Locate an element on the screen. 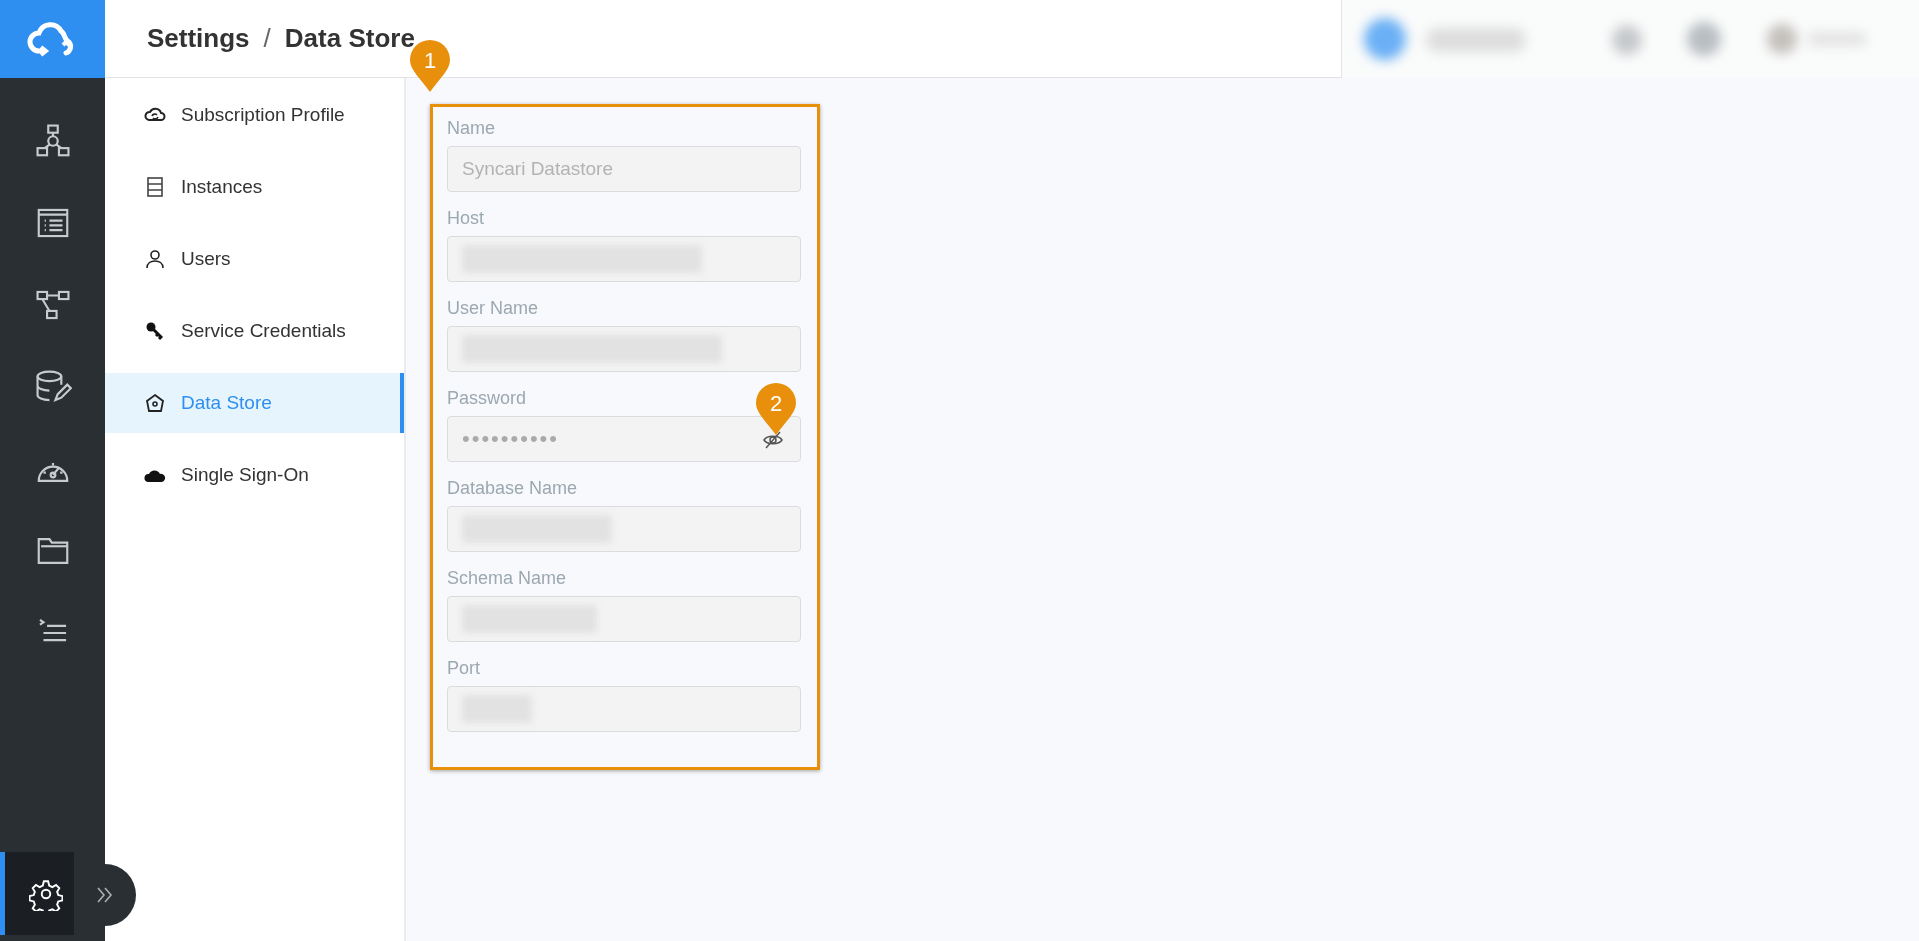  sidebar-item: Service Credentials is located at coordinates (254, 331).